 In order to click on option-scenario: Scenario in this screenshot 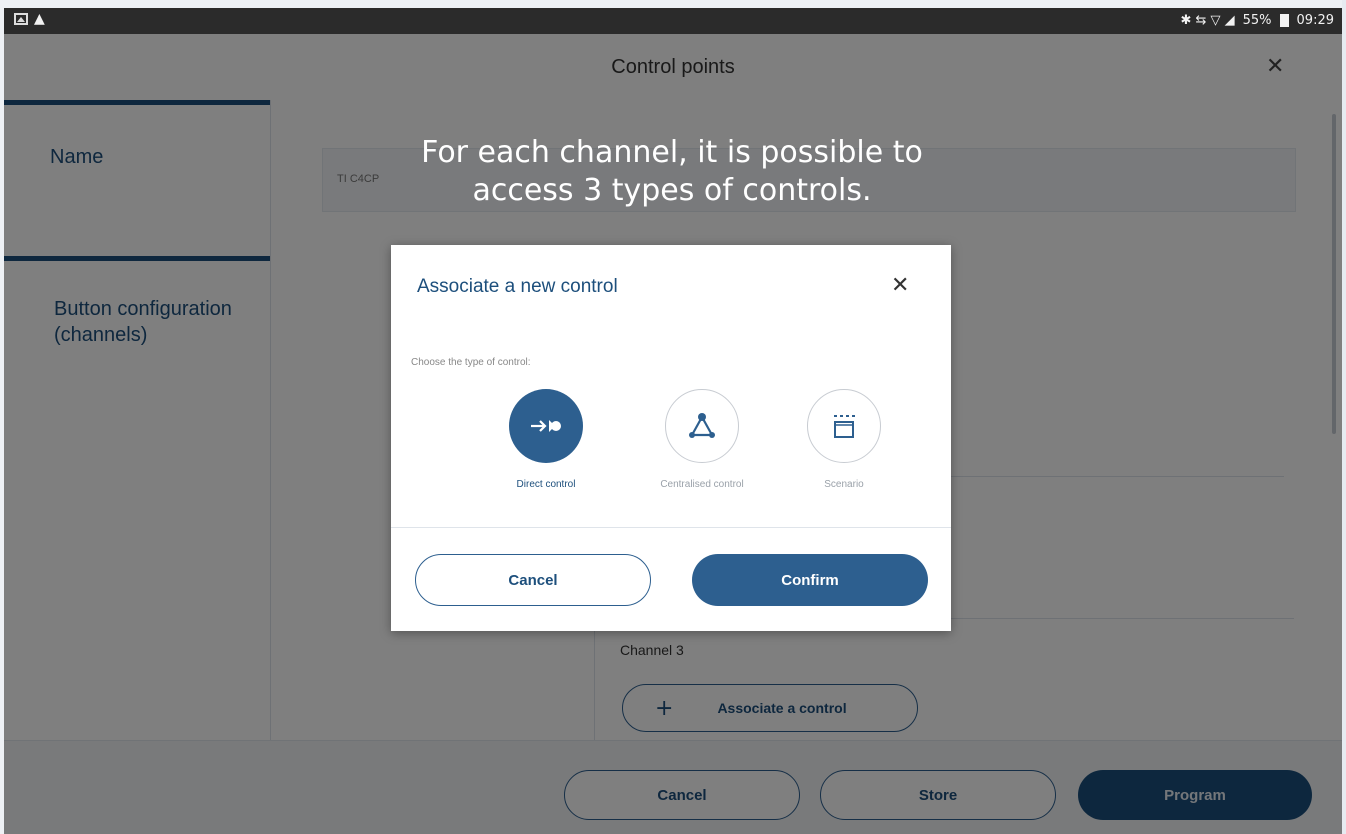, I will do `click(844, 439)`.